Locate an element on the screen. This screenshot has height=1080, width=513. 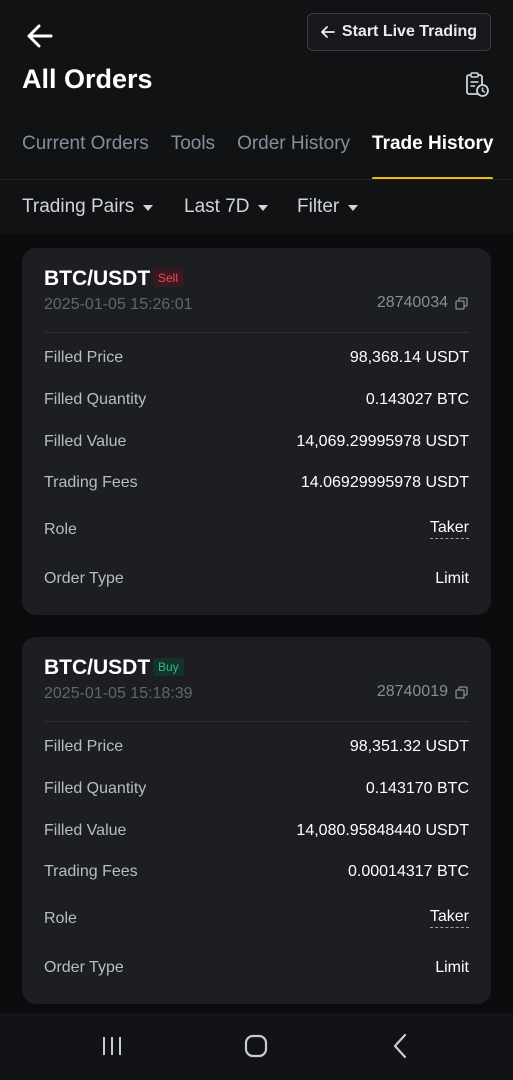
order-history-icon is located at coordinates (477, 85).